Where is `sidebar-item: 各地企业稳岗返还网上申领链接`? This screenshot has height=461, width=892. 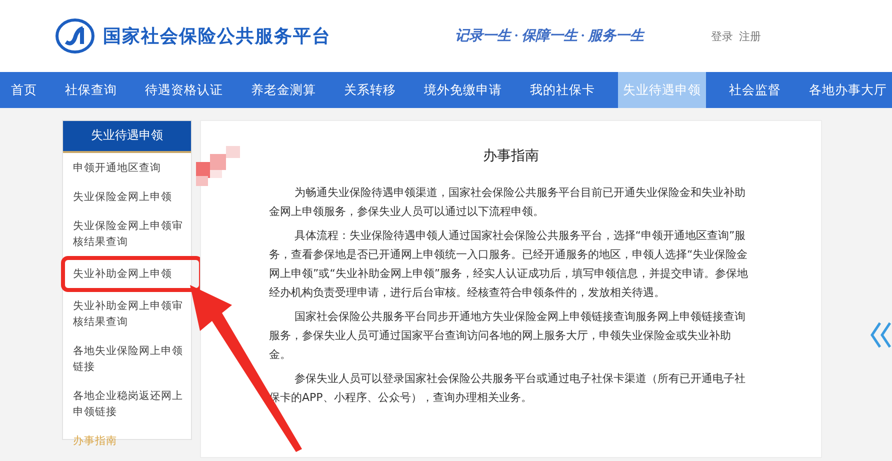
sidebar-item: 各地企业稳岗返还网上申领链接 is located at coordinates (127, 404).